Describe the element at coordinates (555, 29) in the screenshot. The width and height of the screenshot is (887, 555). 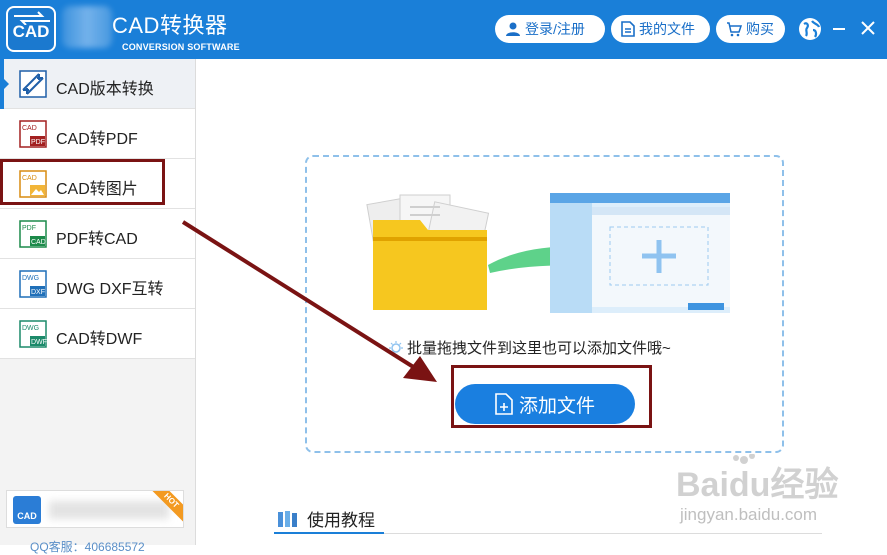
I see `login-register-label: 登录/注册` at that location.